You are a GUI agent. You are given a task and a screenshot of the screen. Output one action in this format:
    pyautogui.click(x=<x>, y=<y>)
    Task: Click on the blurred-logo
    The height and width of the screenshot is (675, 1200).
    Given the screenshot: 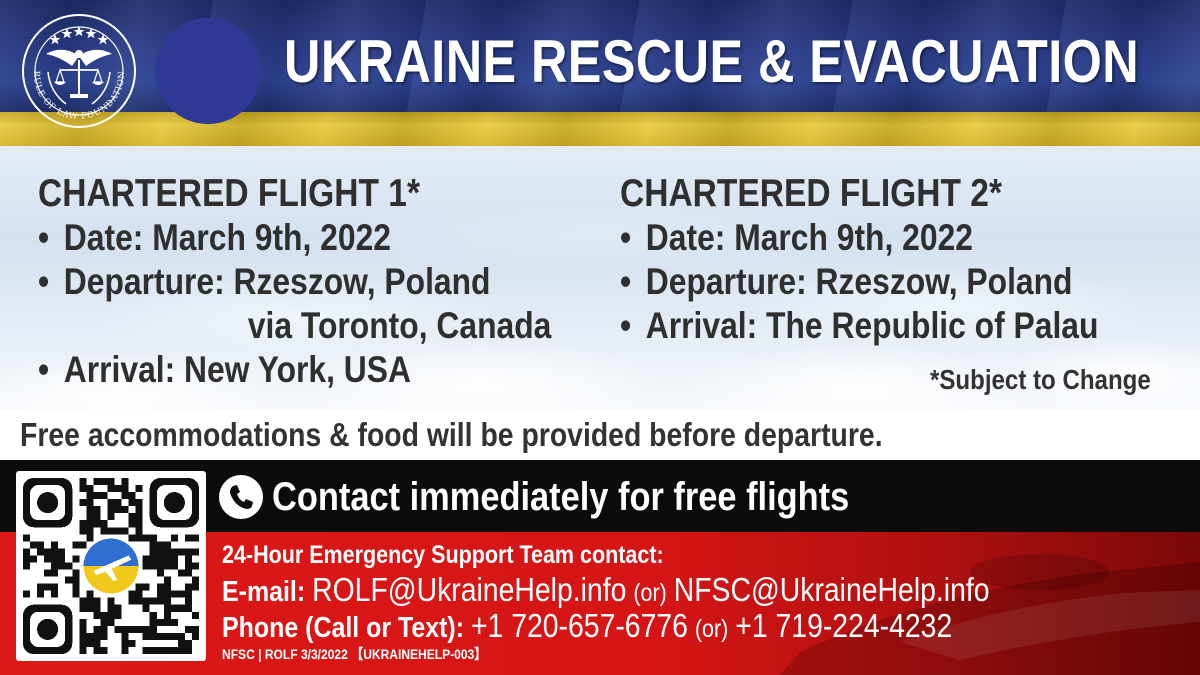 What is the action you would take?
    pyautogui.click(x=208, y=71)
    